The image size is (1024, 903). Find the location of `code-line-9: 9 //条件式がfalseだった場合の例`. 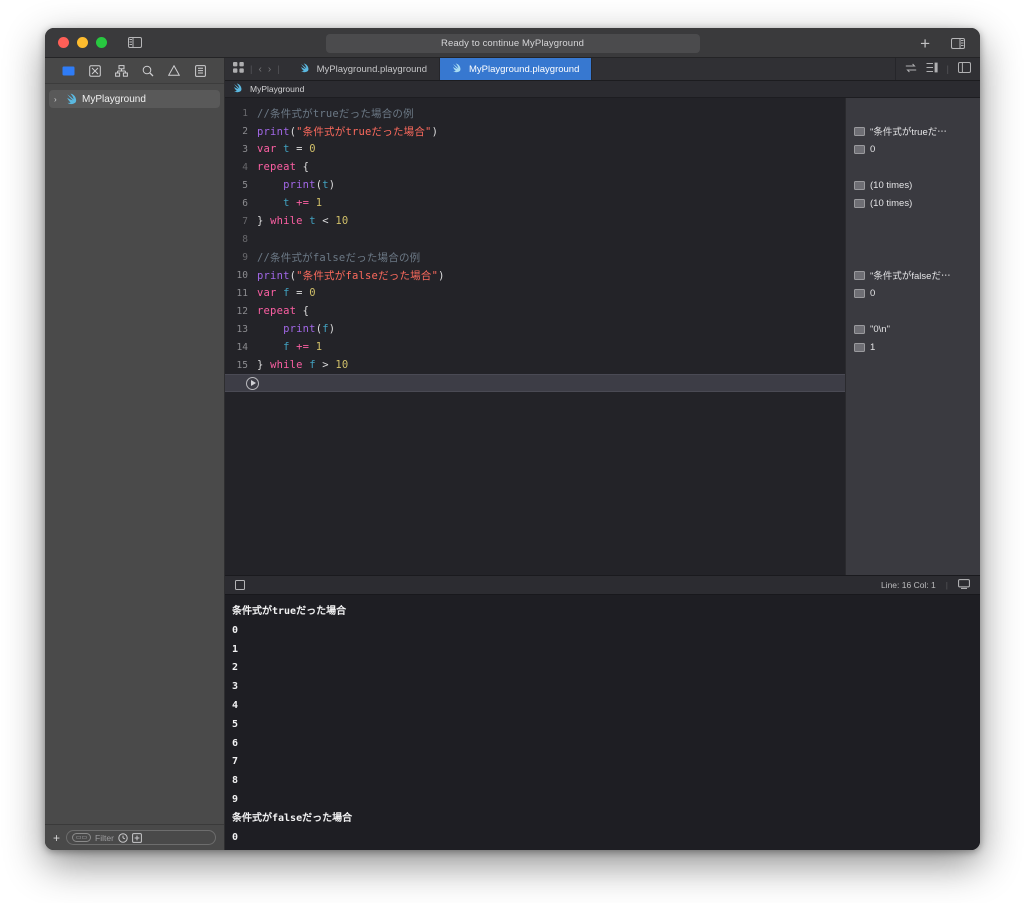

code-line-9: 9 //条件式がfalseだった場合の例 is located at coordinates (535, 257).